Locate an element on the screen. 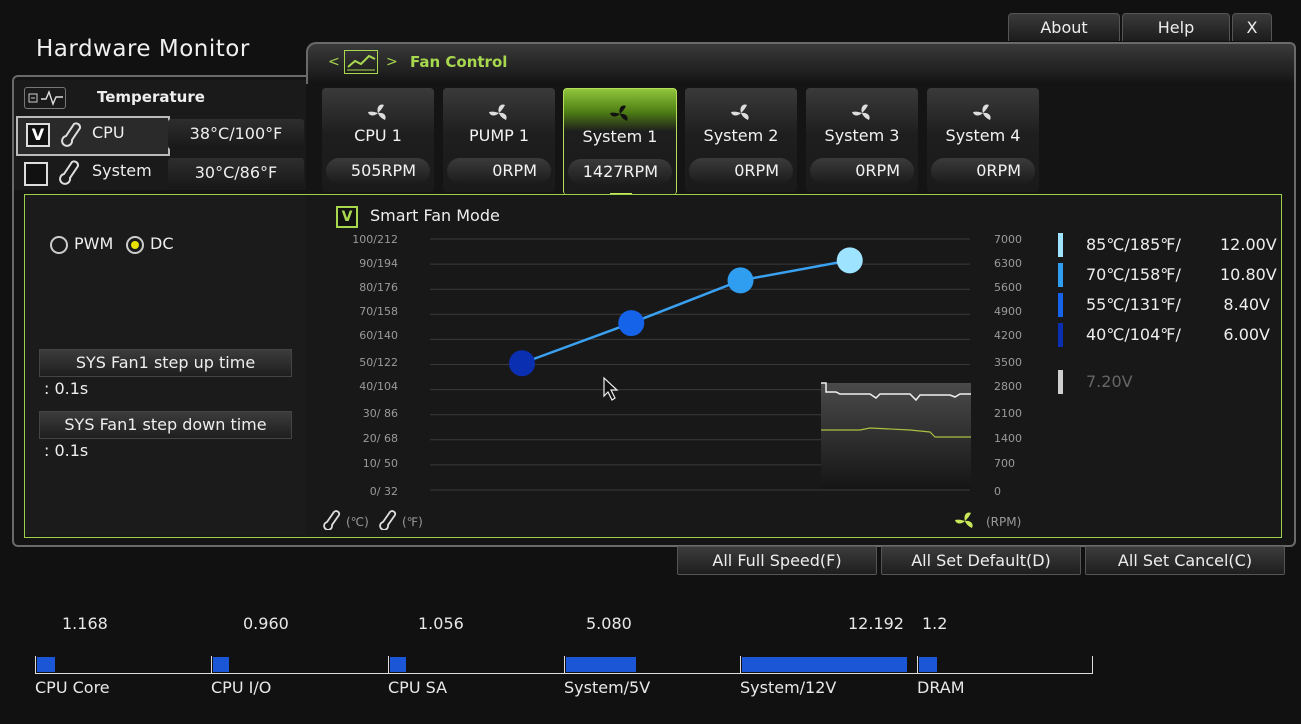 The width and height of the screenshot is (1301, 724). voltage-value: 1.168 is located at coordinates (85, 623).